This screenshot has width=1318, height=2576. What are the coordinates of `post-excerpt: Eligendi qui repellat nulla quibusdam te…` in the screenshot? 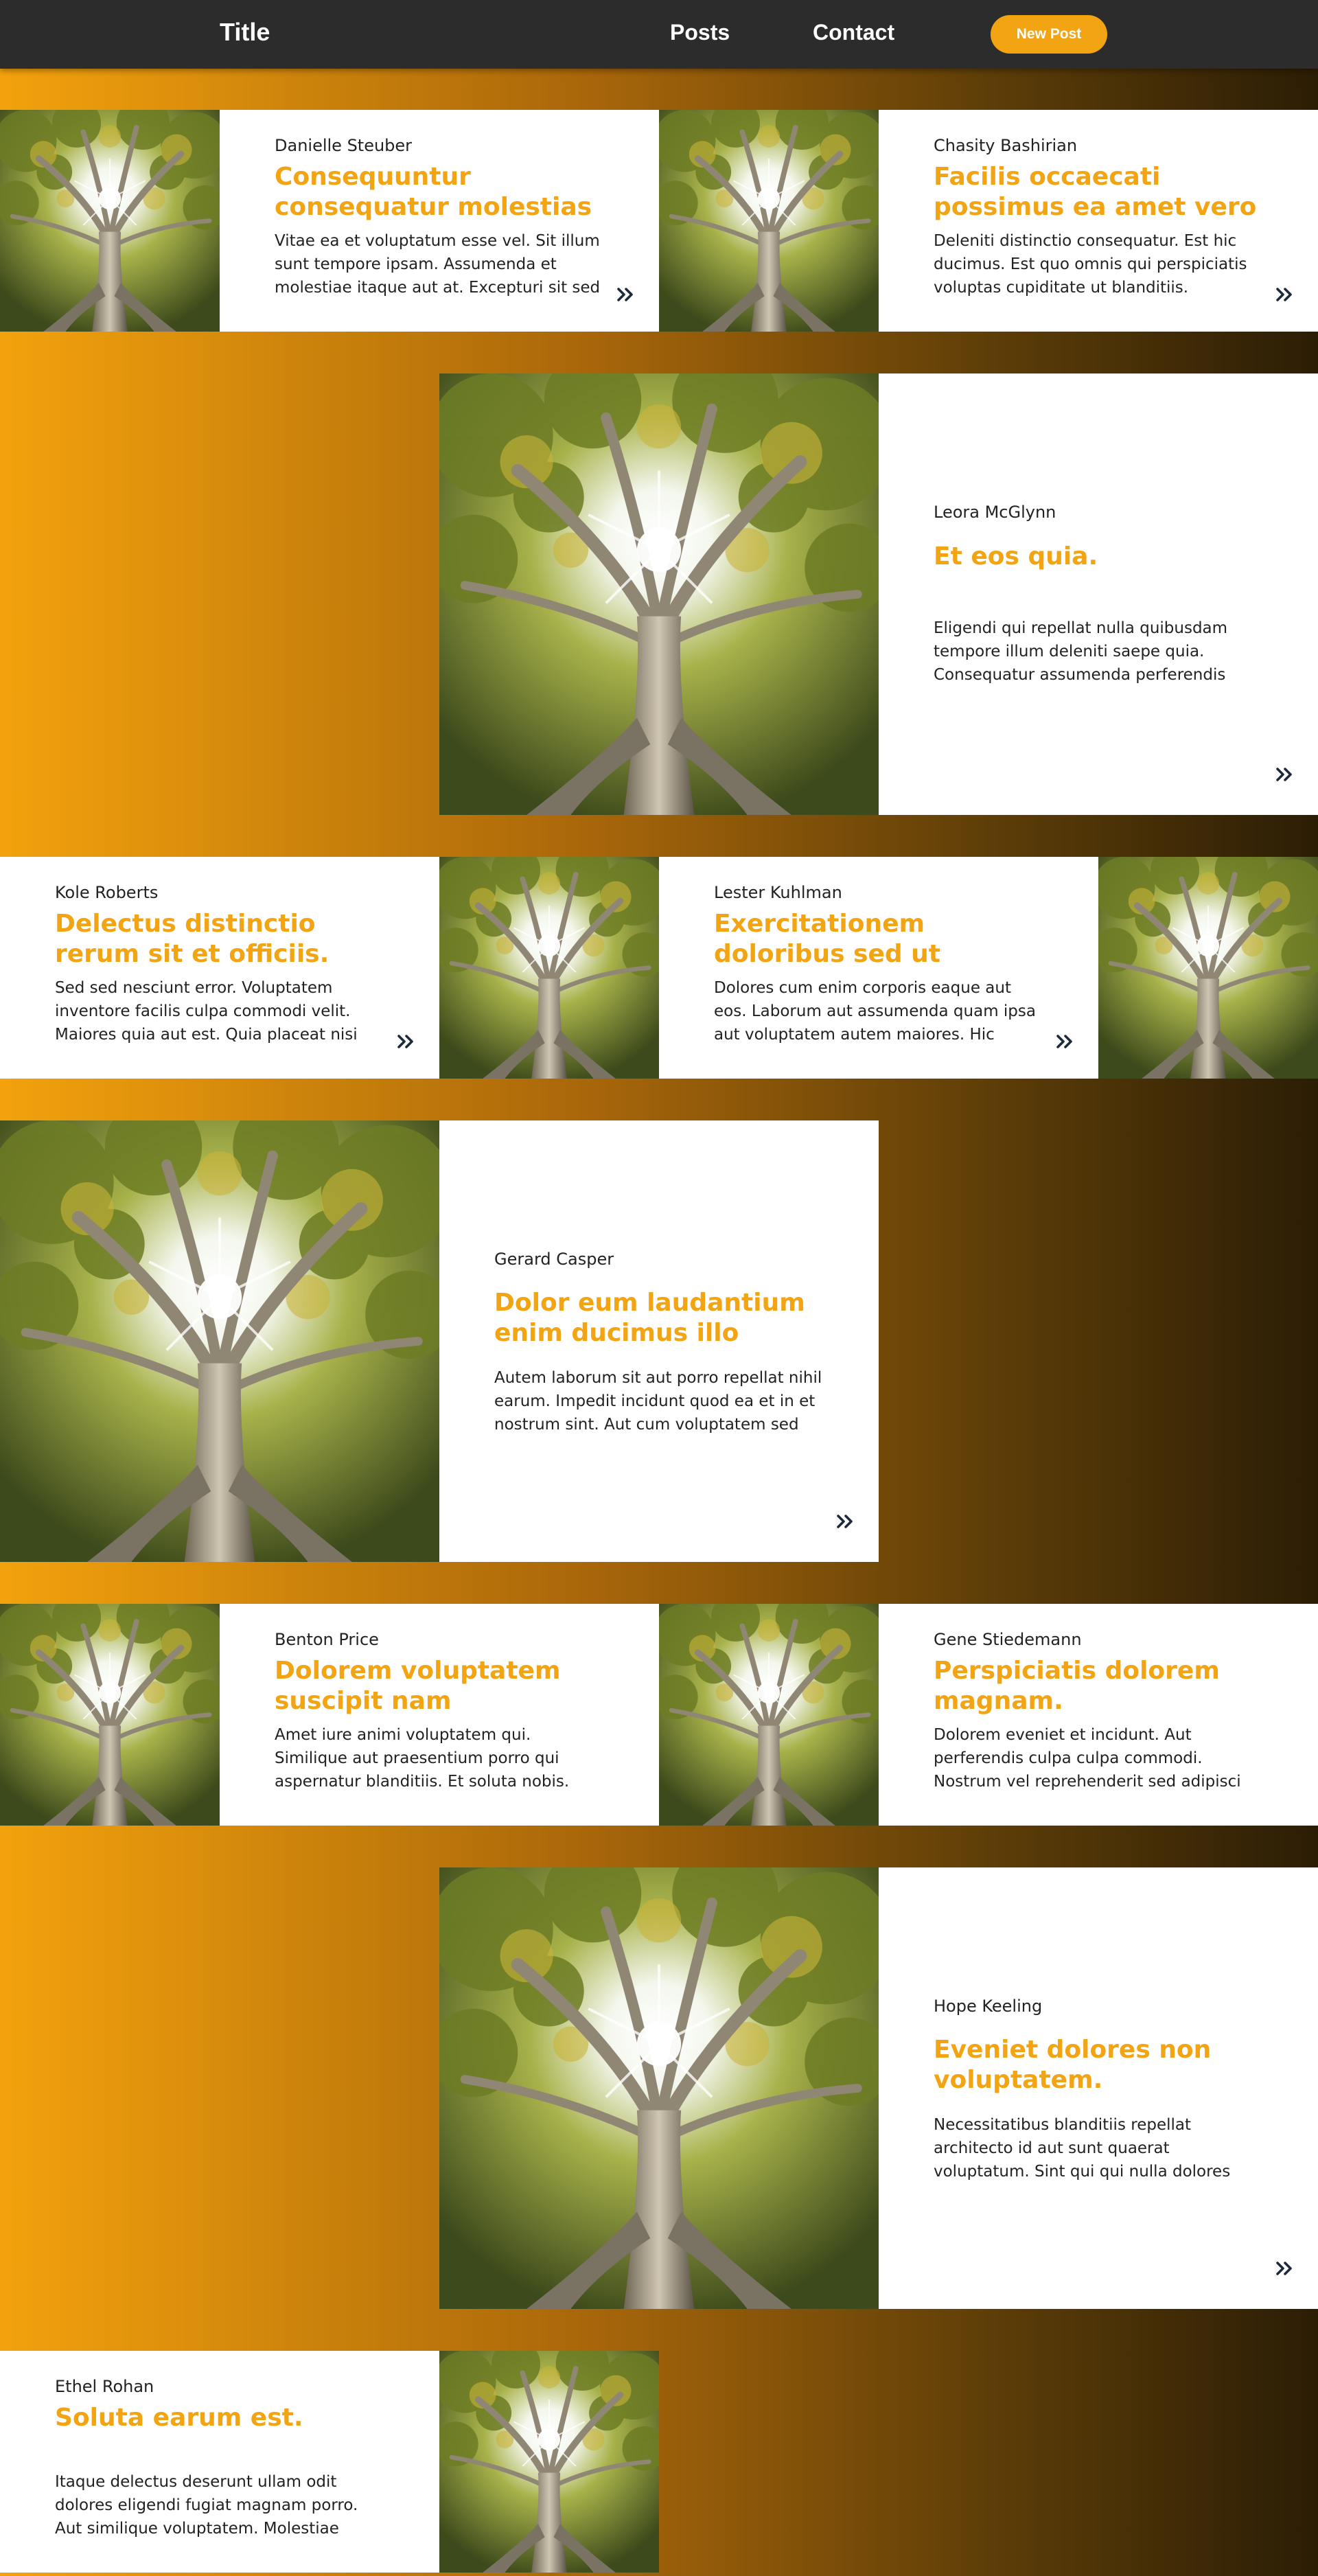 It's located at (1081, 651).